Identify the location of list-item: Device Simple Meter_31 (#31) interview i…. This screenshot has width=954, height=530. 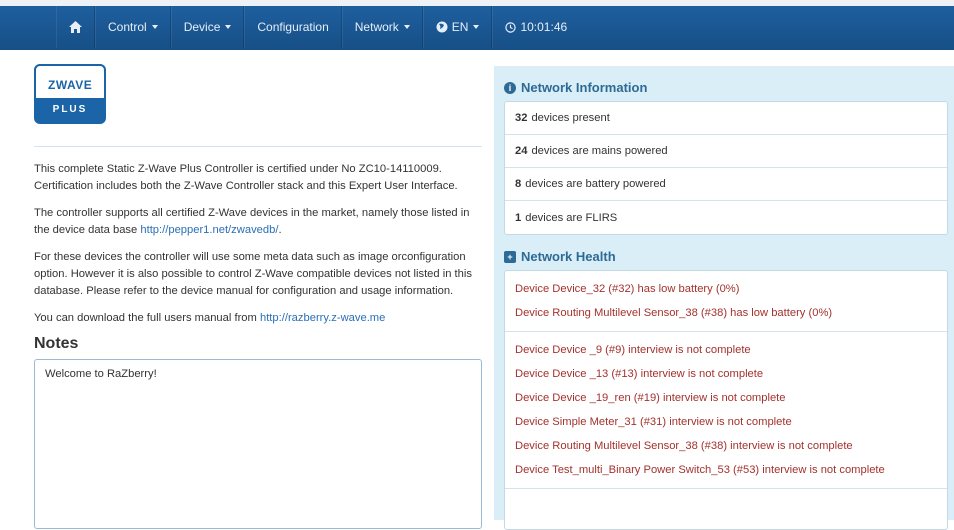
(653, 422).